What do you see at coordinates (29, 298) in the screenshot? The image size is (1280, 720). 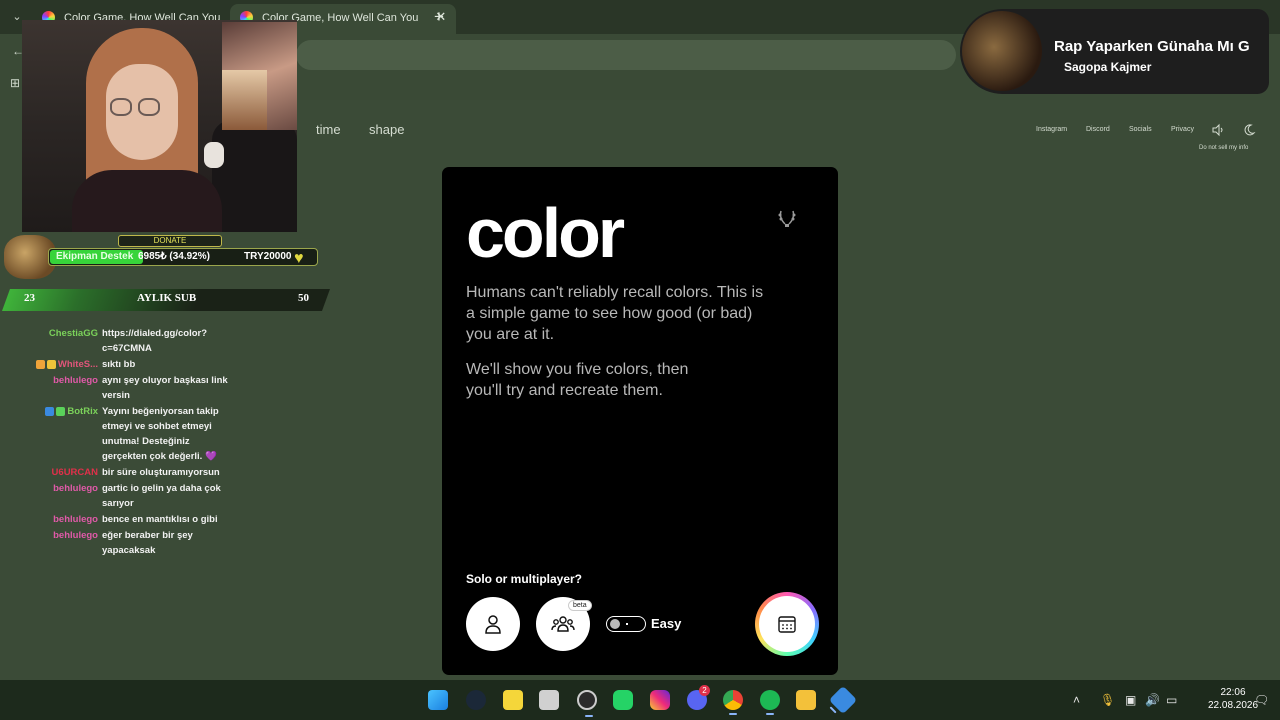 I see `sub-current: 23` at bounding box center [29, 298].